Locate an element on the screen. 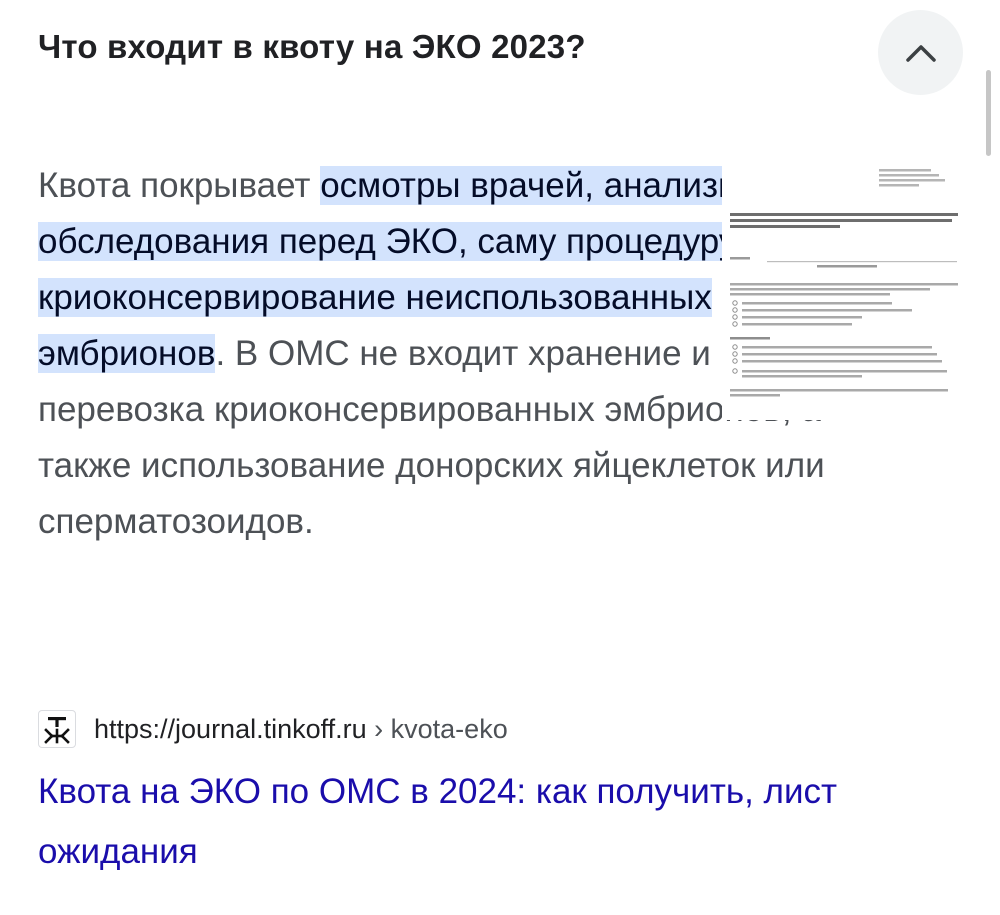 The width and height of the screenshot is (1000, 915). question-title: Что входит в квоту на ЭКО 2023? is located at coordinates (312, 47).